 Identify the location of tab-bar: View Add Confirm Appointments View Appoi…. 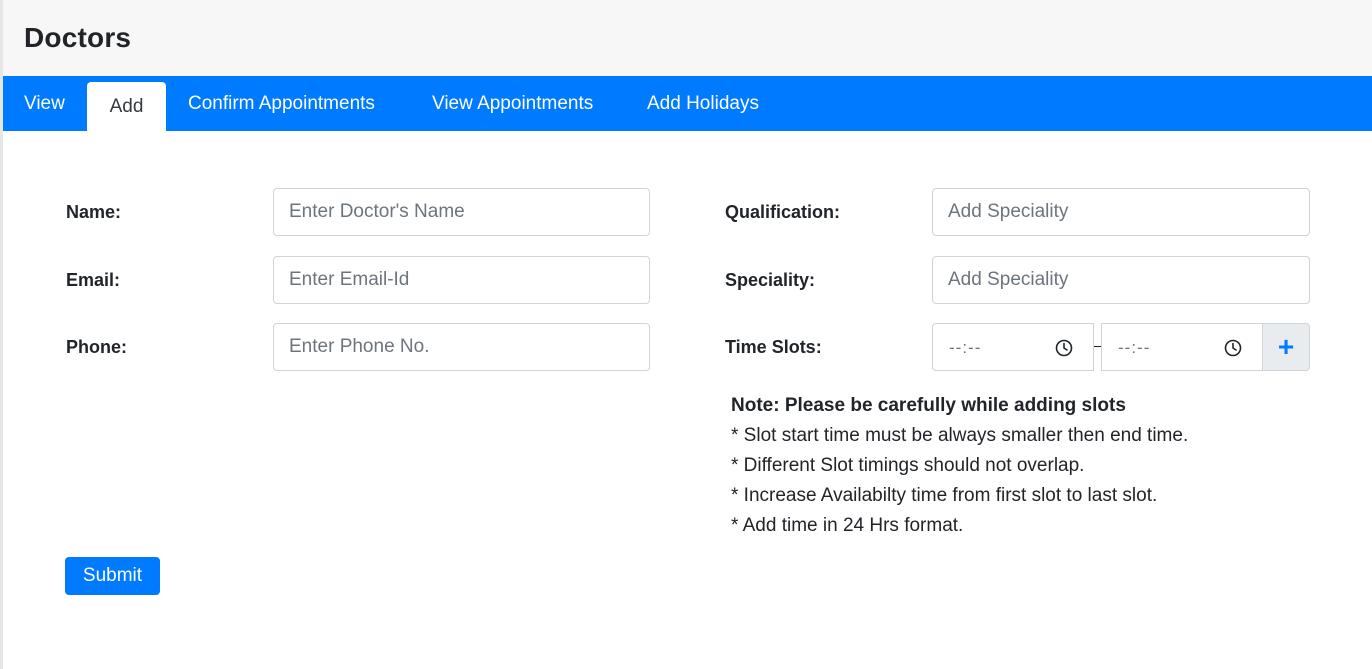
(687, 103).